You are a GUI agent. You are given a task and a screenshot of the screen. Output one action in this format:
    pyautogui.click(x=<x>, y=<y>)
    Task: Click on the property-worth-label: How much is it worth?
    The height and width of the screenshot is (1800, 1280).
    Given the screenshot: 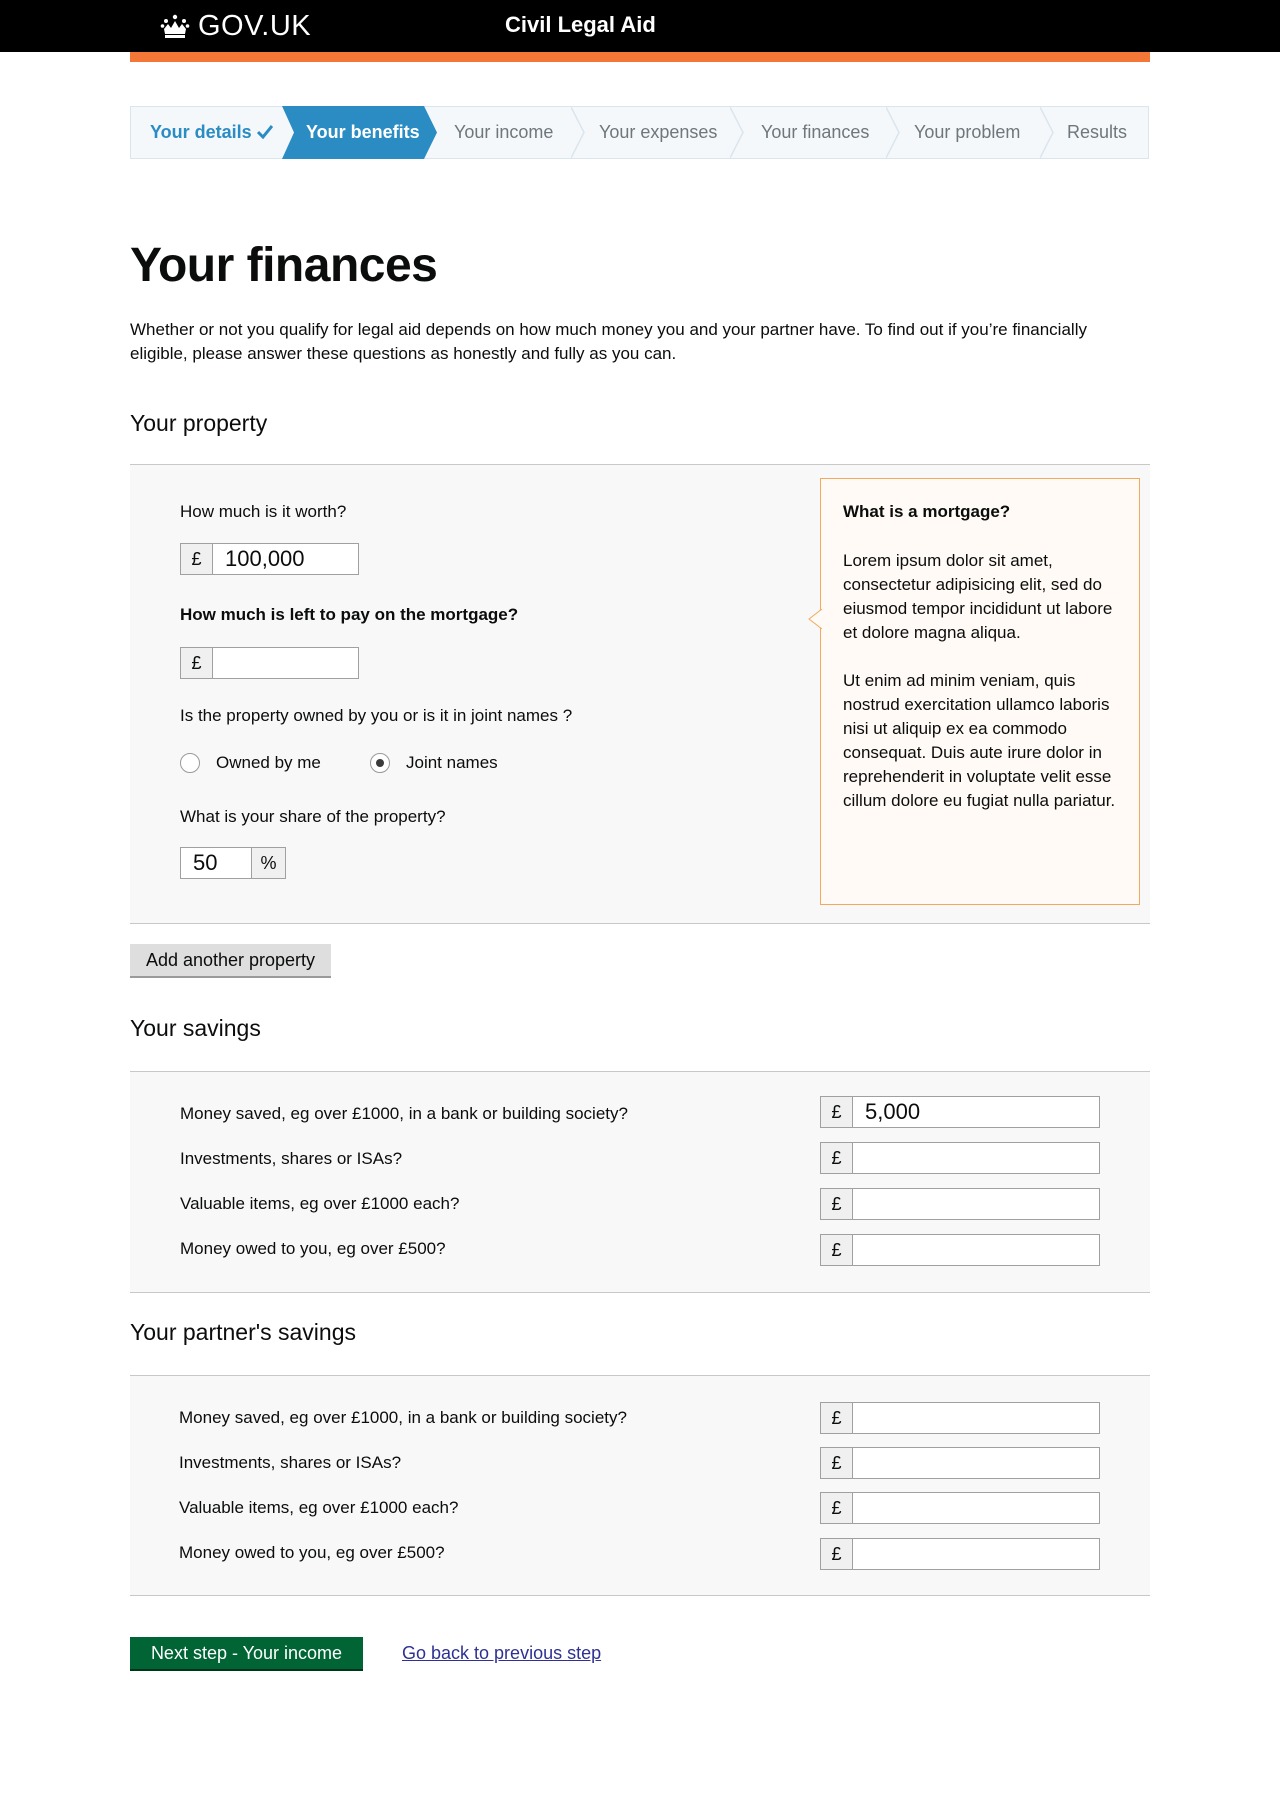 What is the action you would take?
    pyautogui.click(x=263, y=511)
    